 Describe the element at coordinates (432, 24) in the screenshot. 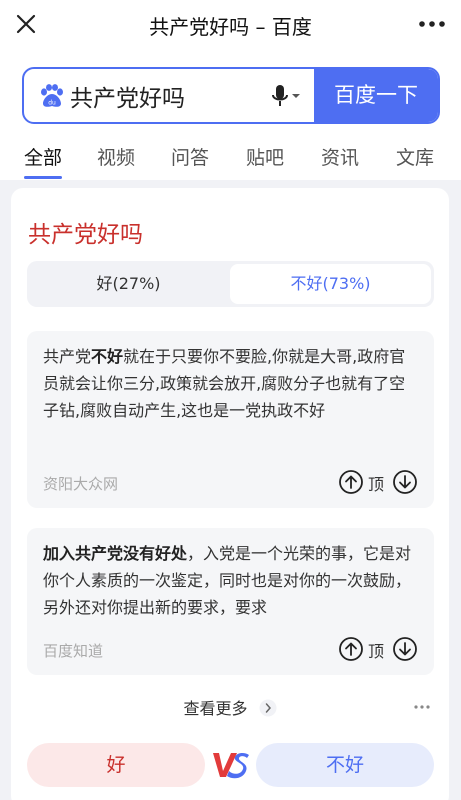

I see `more-options-icon` at that location.